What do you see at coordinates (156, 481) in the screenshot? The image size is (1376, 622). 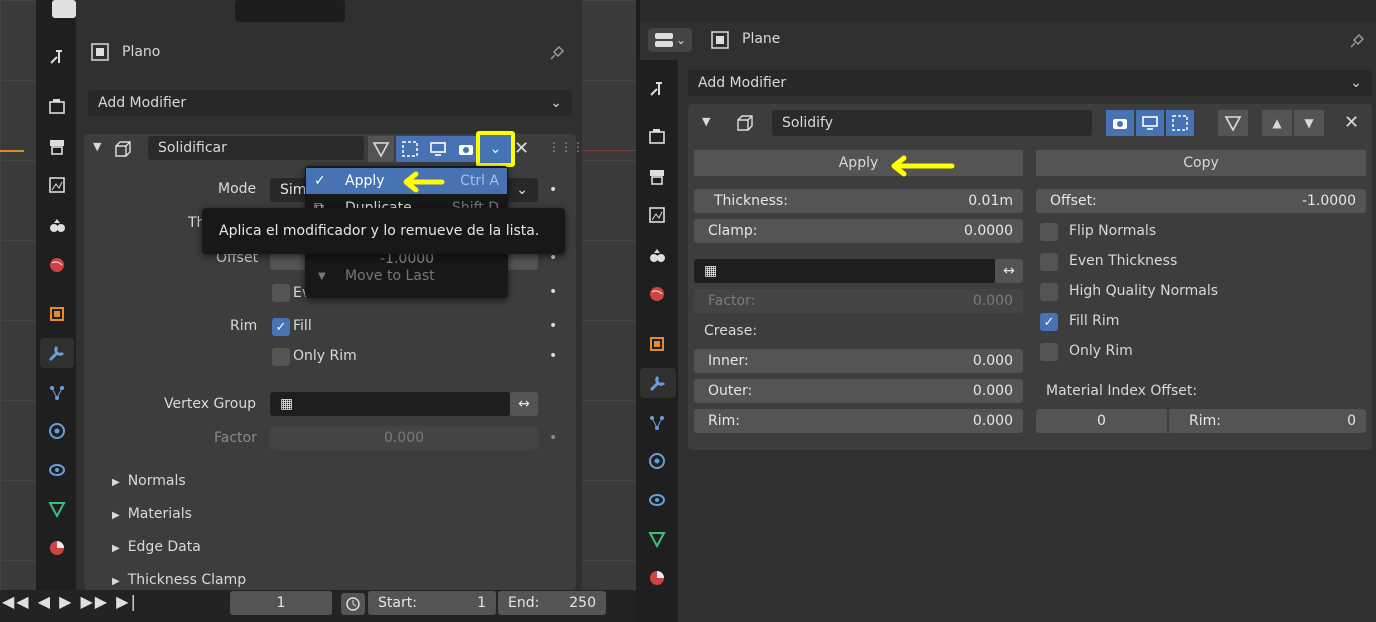 I see `subpanel-label: Normals` at bounding box center [156, 481].